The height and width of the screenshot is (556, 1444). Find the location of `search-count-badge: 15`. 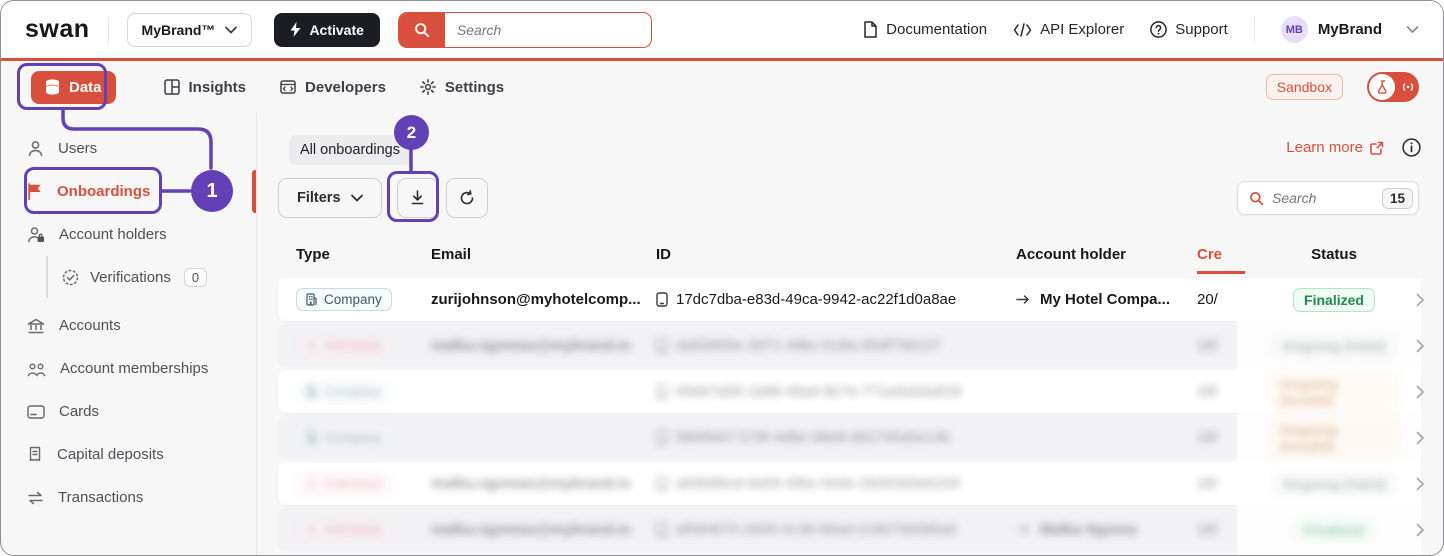

search-count-badge: 15 is located at coordinates (1397, 198).